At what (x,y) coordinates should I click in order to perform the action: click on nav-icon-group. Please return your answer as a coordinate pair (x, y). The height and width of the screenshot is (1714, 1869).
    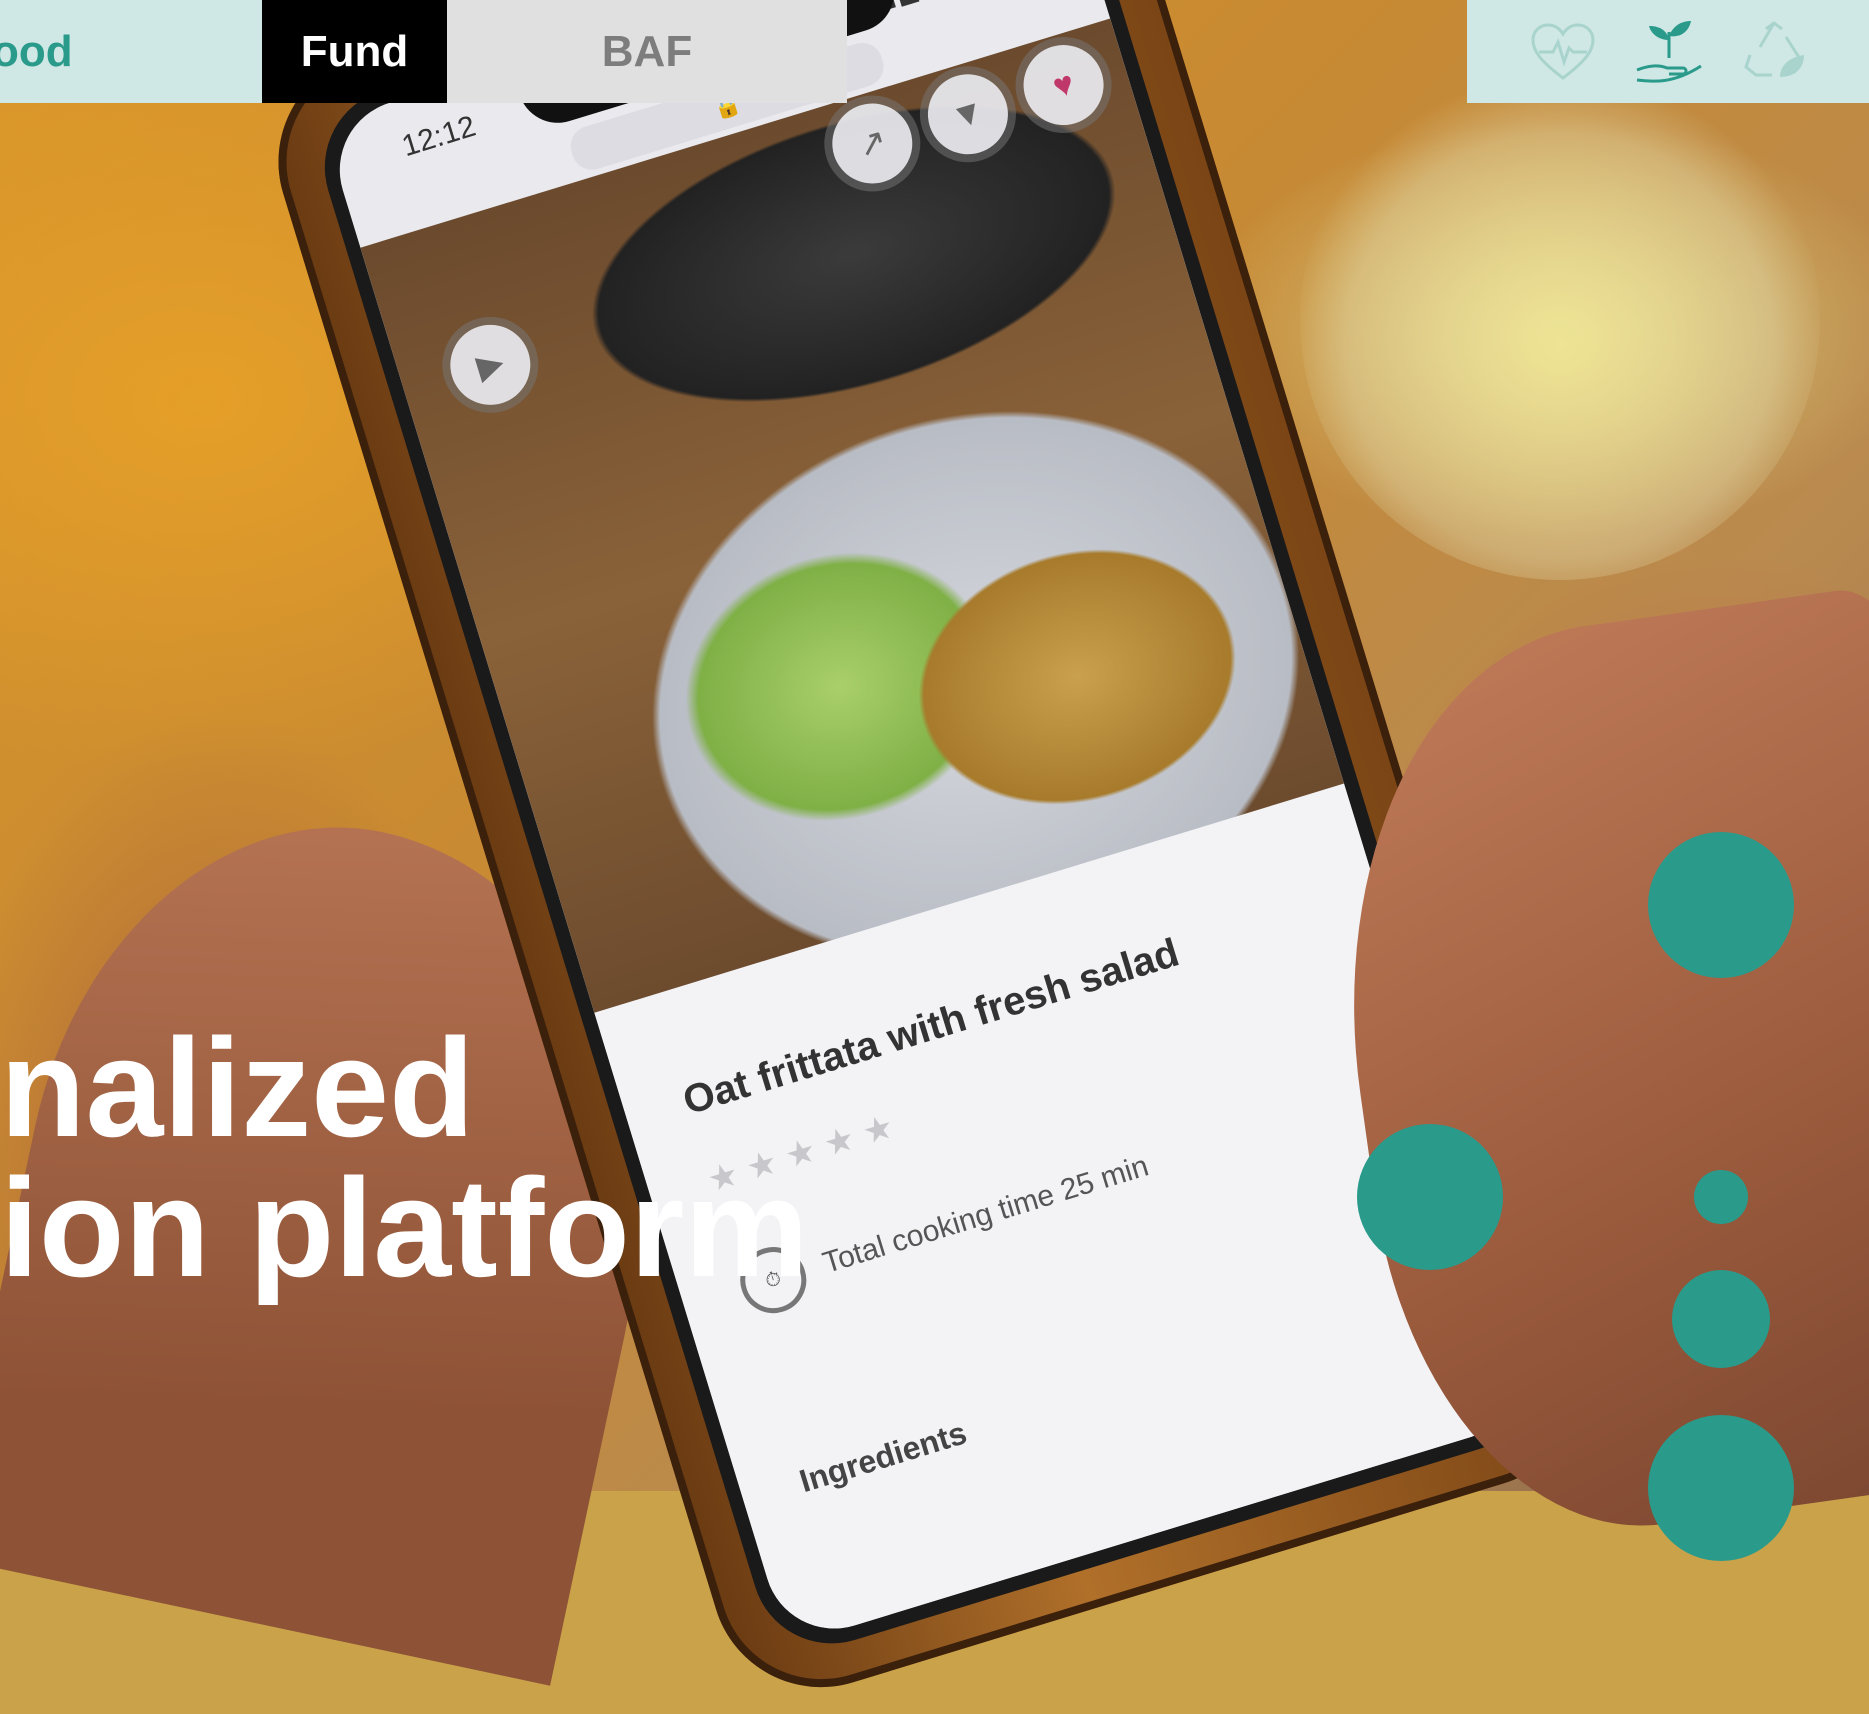
    Looking at the image, I should click on (1668, 51).